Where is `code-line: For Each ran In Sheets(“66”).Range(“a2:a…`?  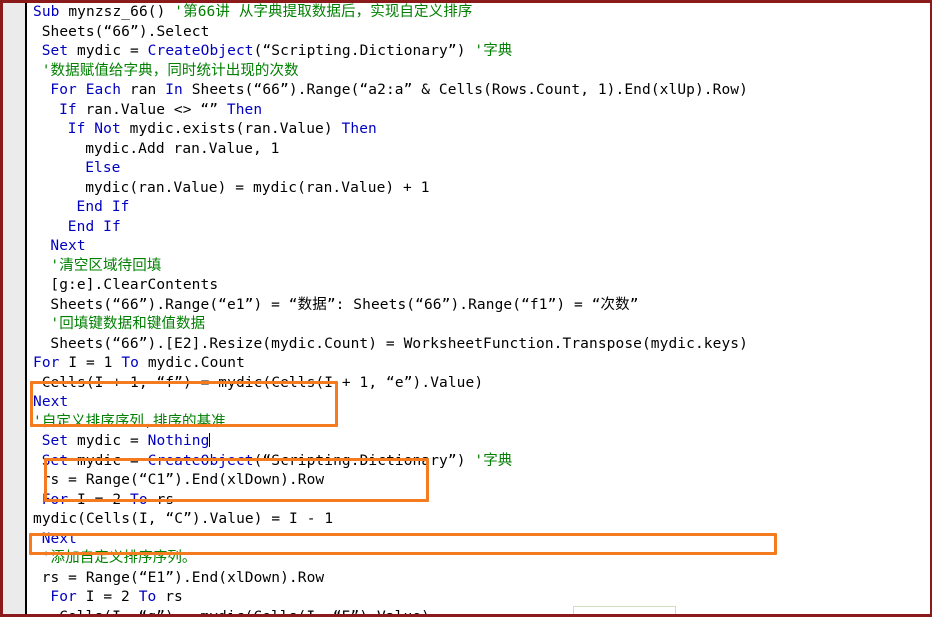
code-line: For Each ran In Sheets(“66”).Range(“a2:a… is located at coordinates (479, 91).